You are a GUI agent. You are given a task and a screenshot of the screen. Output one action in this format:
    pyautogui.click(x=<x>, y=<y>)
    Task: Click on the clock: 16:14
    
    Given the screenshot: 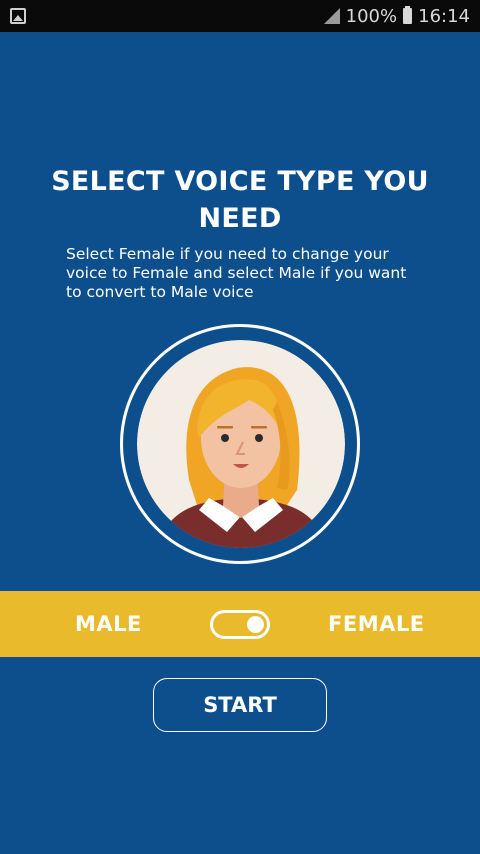 What is the action you would take?
    pyautogui.click(x=444, y=16)
    